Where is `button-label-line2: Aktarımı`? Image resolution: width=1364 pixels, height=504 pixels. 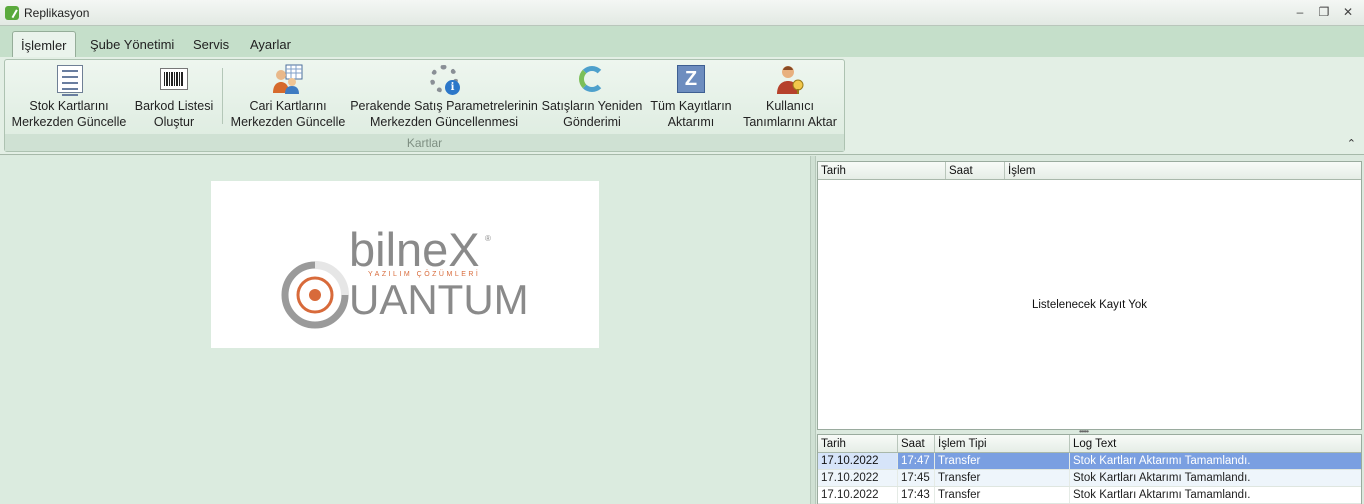 button-label-line2: Aktarımı is located at coordinates (691, 122).